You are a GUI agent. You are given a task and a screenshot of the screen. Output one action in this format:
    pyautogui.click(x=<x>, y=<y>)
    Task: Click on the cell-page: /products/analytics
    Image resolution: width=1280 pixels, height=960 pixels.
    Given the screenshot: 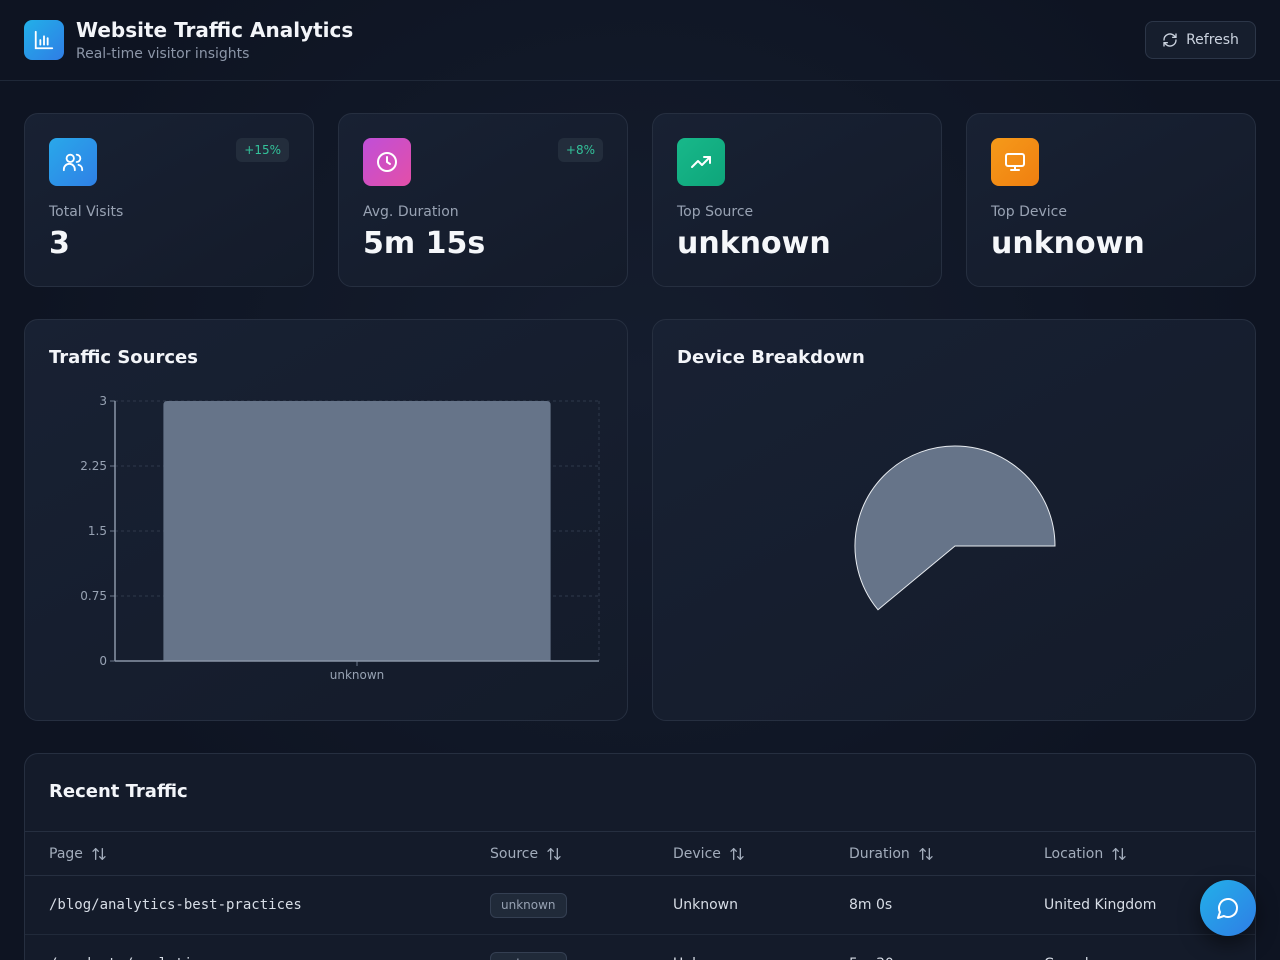 What is the action you would take?
    pyautogui.click(x=129, y=947)
    